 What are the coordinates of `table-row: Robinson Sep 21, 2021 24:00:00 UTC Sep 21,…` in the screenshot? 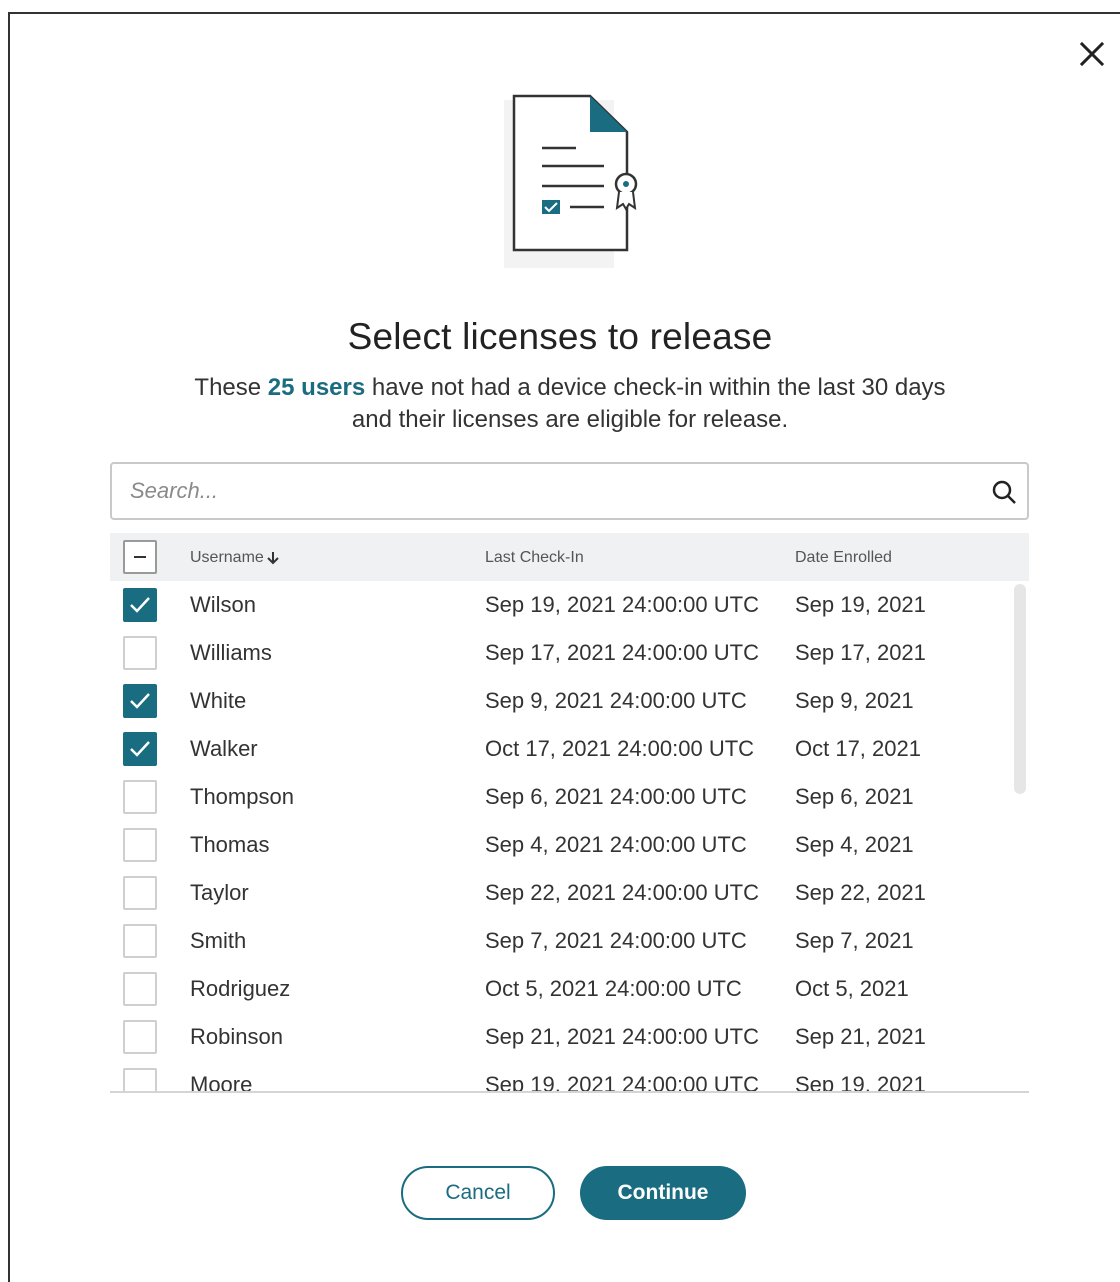 It's located at (569, 1037).